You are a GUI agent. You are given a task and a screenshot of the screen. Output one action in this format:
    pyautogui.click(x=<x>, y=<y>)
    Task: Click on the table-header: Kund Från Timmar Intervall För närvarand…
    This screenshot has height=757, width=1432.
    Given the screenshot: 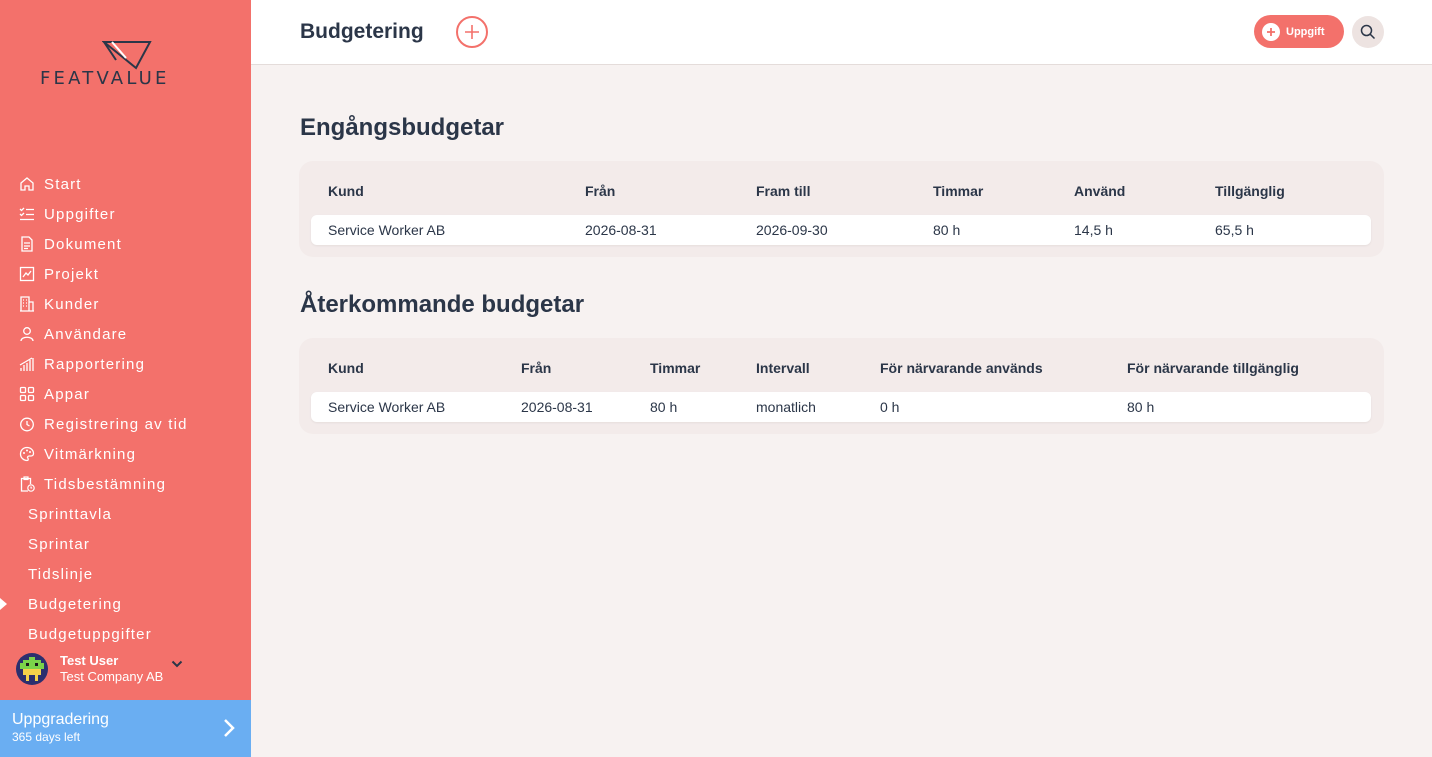 What is the action you would take?
    pyautogui.click(x=841, y=370)
    